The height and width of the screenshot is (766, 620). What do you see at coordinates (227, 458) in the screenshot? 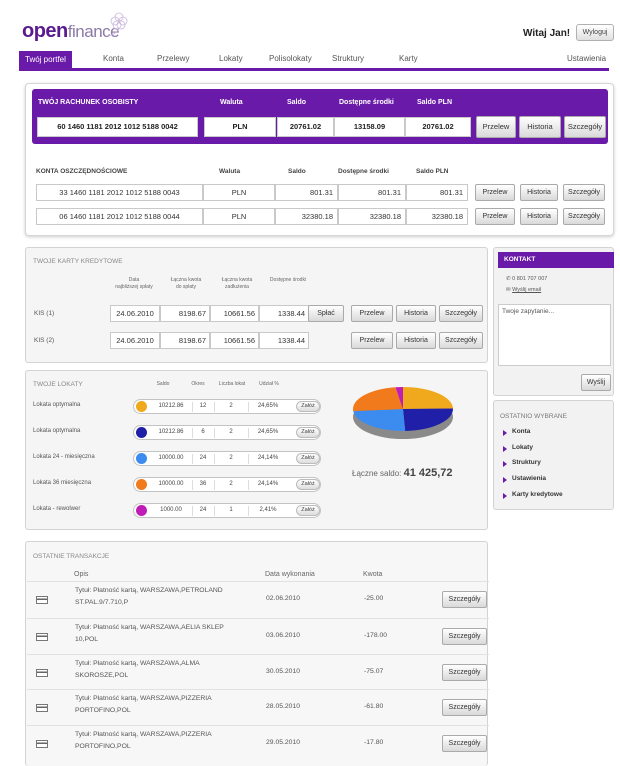
I see `deposit-row: 10000.00 24 2 24,14% Załóż` at bounding box center [227, 458].